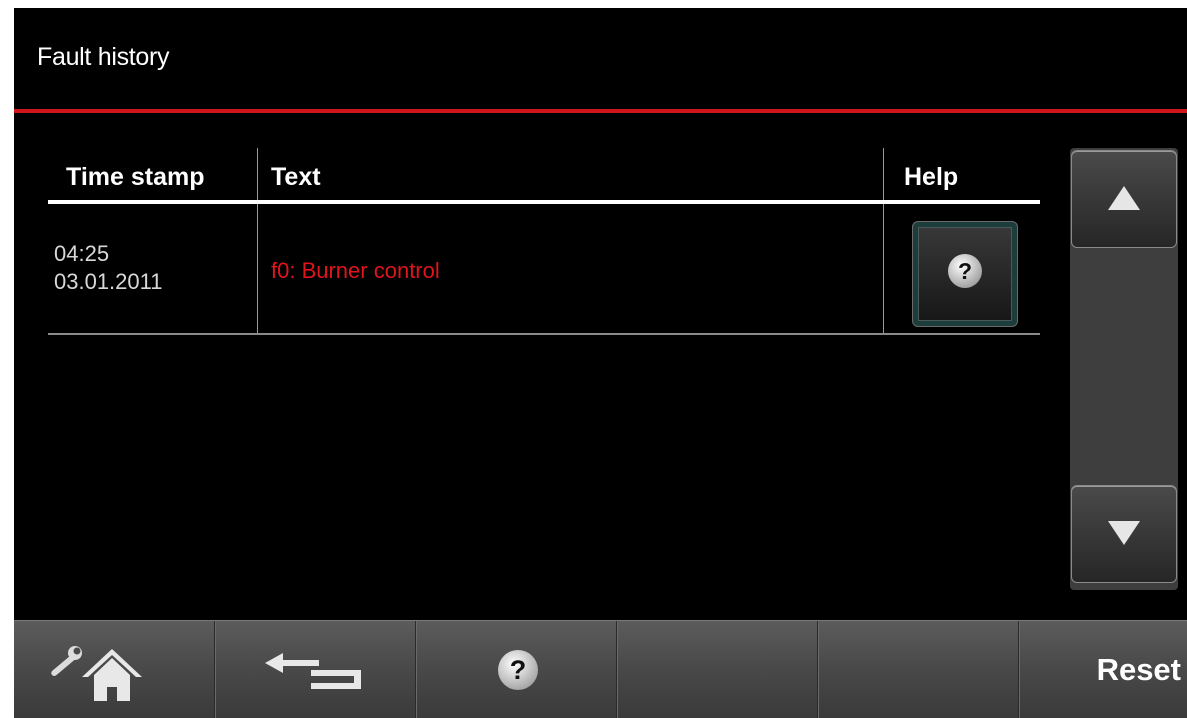 This screenshot has width=1187, height=718. I want to click on column-header-help: Help, so click(931, 177).